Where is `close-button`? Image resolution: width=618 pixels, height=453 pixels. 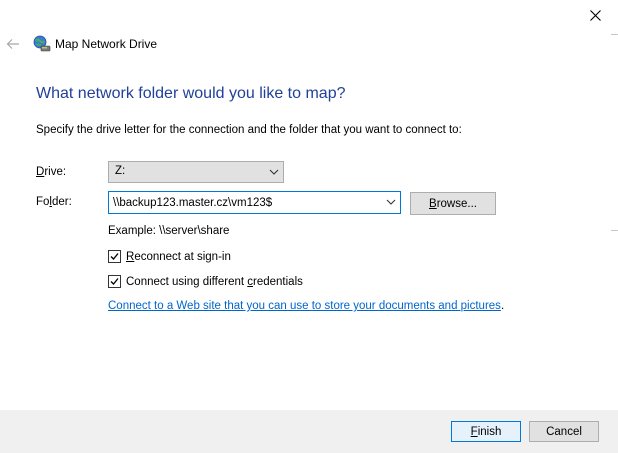
close-button is located at coordinates (595, 15).